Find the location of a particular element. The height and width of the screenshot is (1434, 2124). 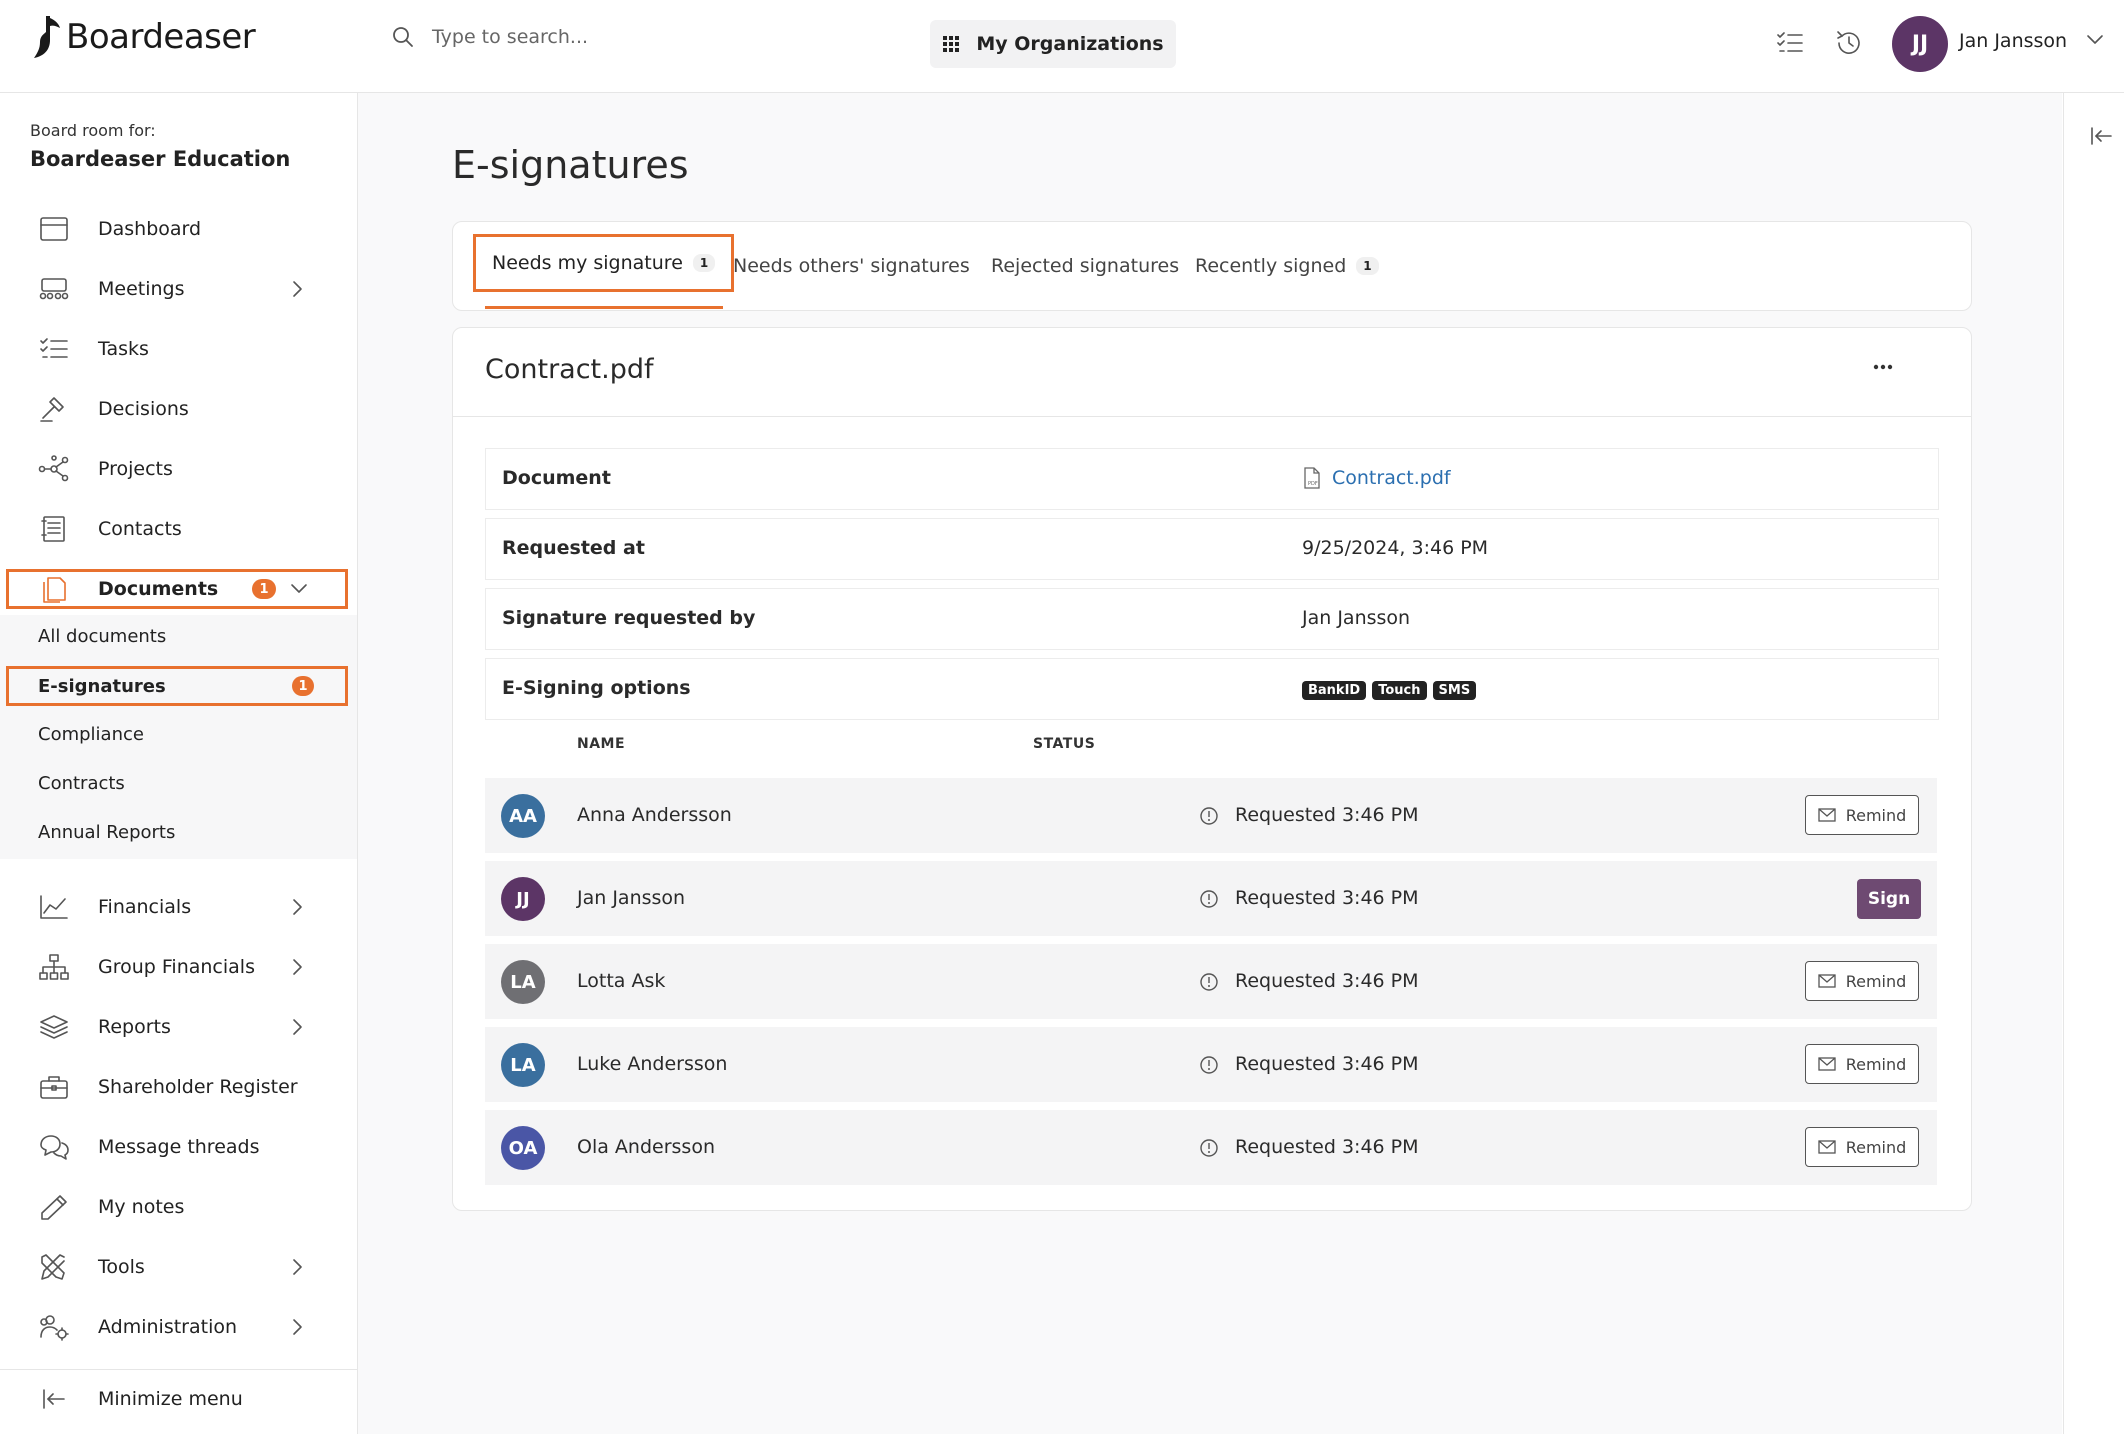

sidebar-subitem-e-signatures: E-signatures 1 is located at coordinates (177, 686).